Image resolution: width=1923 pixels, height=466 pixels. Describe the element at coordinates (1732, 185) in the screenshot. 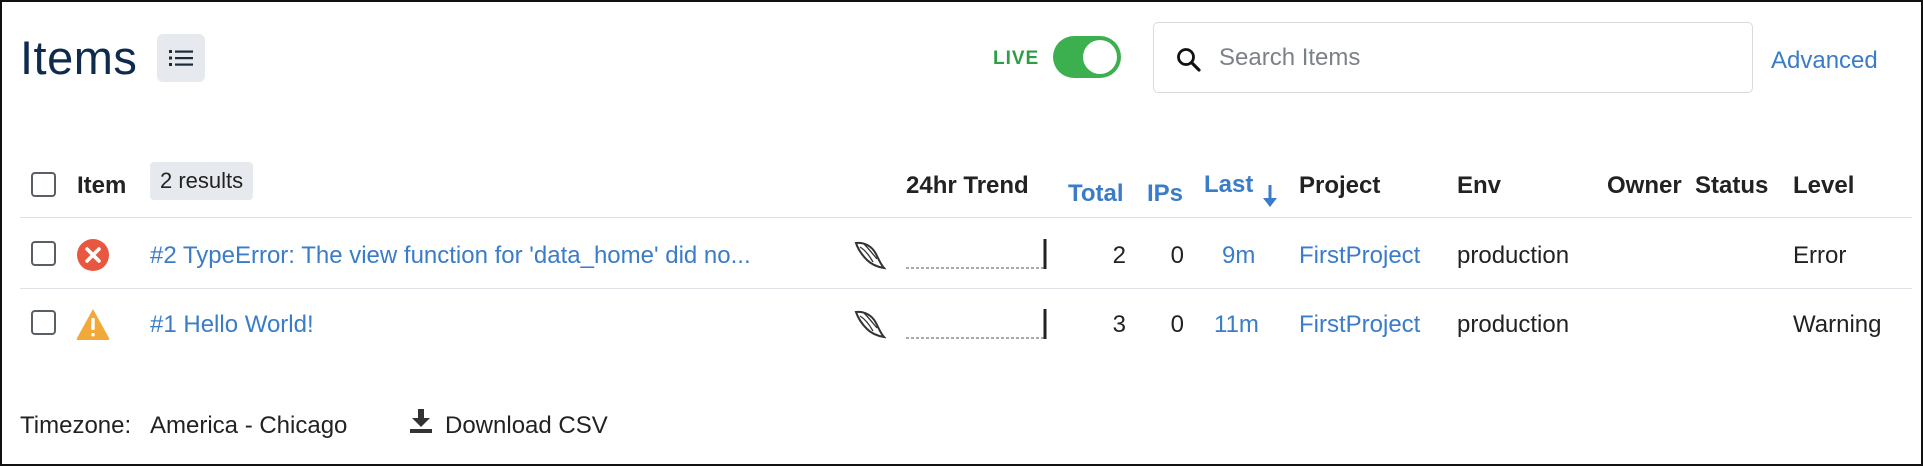

I see `column-status: Status` at that location.